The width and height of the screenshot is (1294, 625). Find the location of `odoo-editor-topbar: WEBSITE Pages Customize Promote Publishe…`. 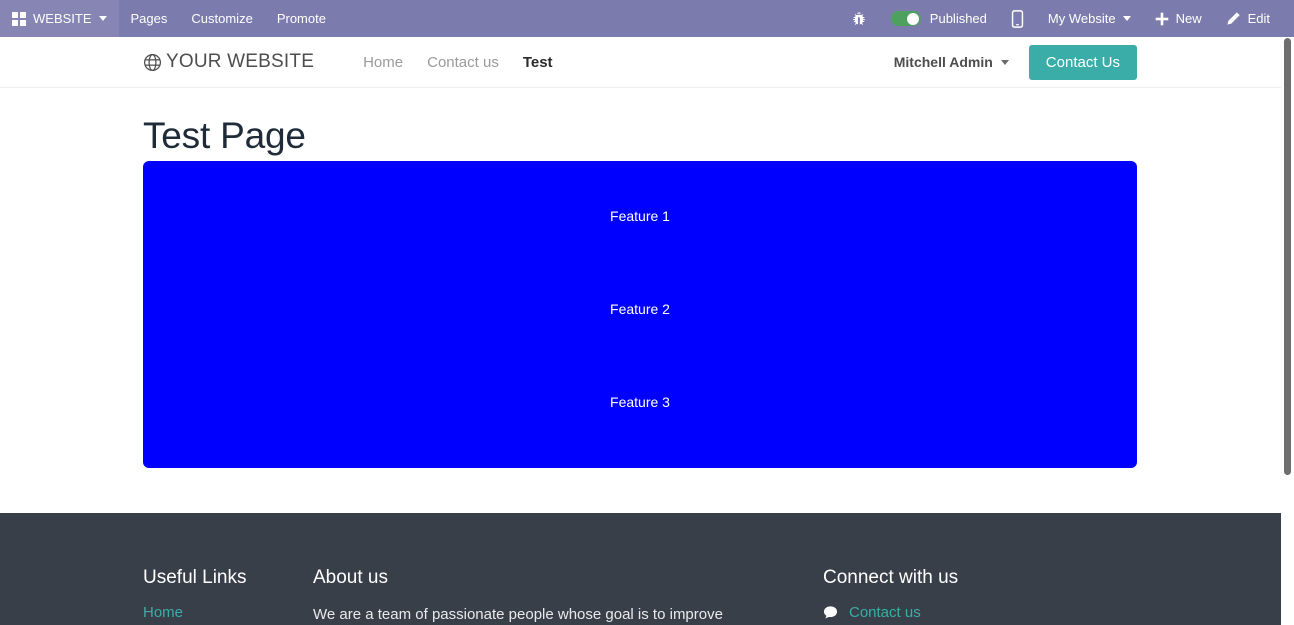

odoo-editor-topbar: WEBSITE Pages Customize Promote Publishe… is located at coordinates (647, 18).